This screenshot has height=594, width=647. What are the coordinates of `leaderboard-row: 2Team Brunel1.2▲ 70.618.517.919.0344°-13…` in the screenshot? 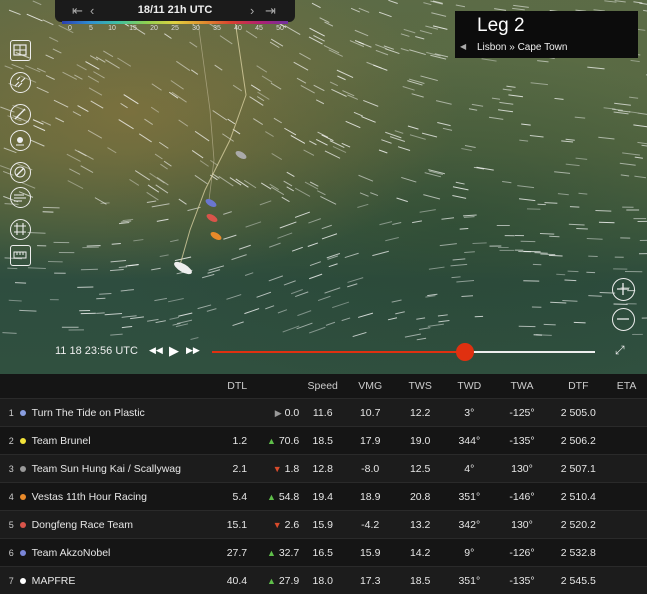 It's located at (323, 441).